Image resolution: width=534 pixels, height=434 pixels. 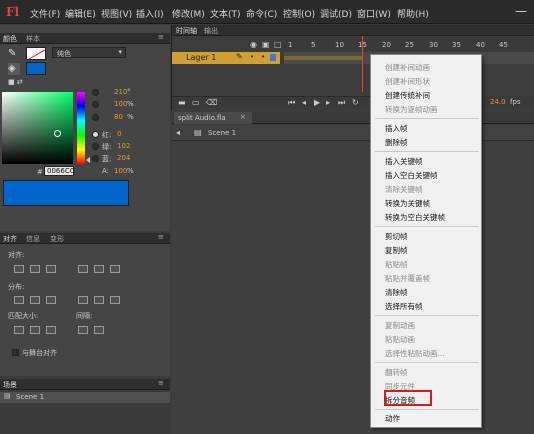 What do you see at coordinates (341, 103) in the screenshot?
I see `last-frame-icon: ⏭` at bounding box center [341, 103].